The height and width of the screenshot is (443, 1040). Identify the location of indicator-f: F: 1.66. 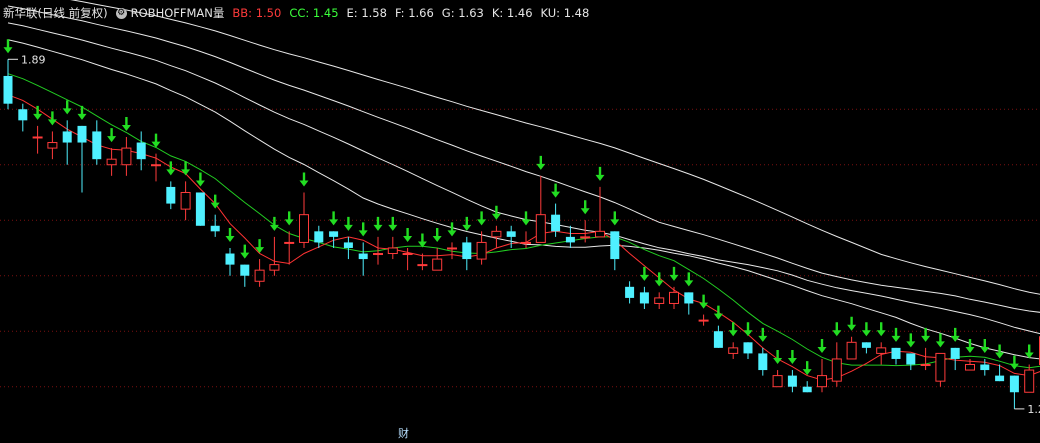
(414, 13).